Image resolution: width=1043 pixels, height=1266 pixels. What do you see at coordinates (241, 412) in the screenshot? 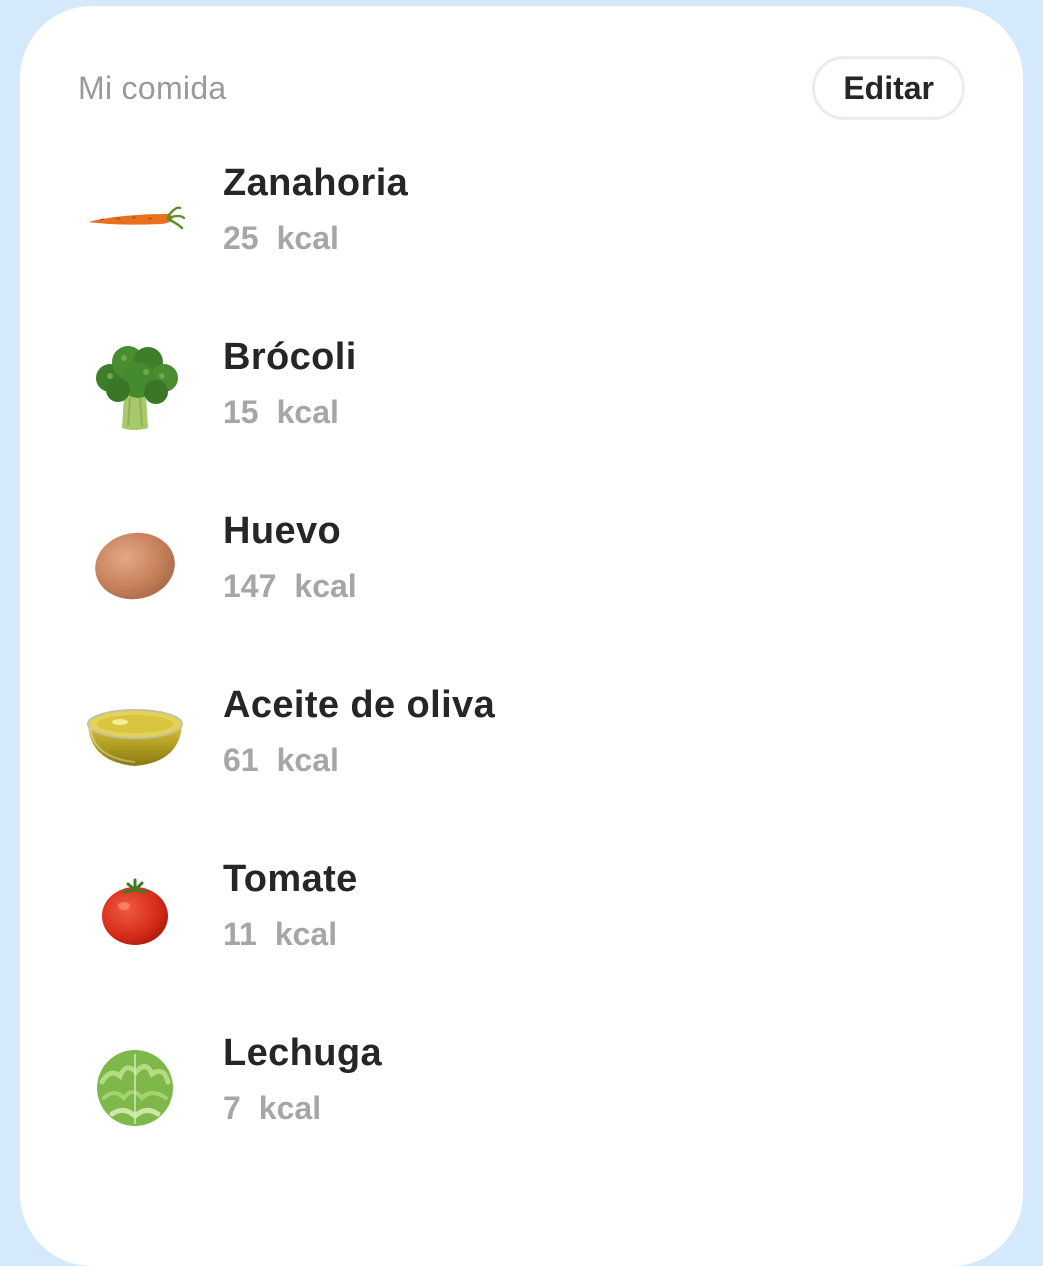
I see `kcal-value: 15` at bounding box center [241, 412].